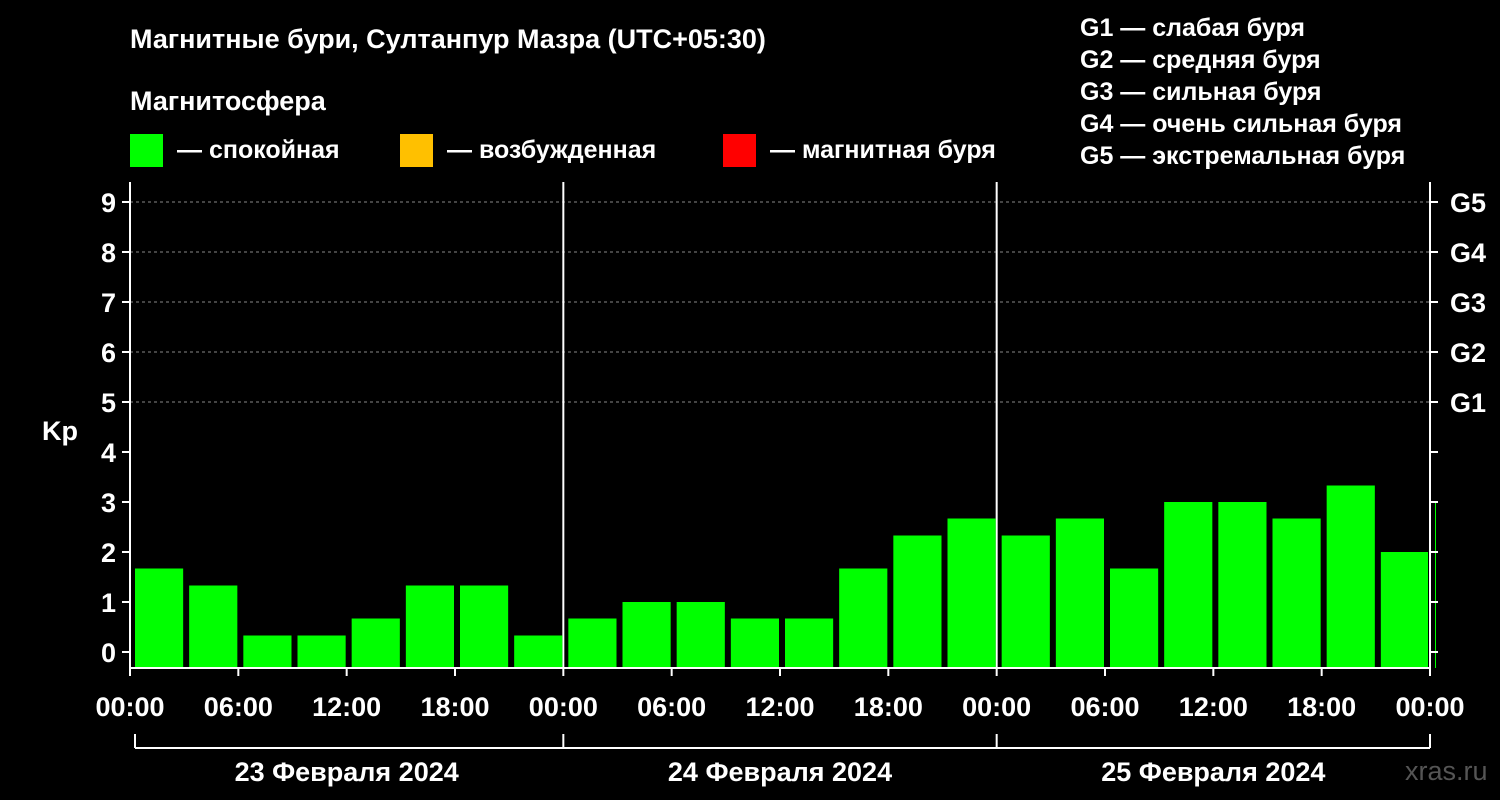 The height and width of the screenshot is (800, 1500). I want to click on storm-scale-item-2: G3 — сильная буря, so click(1201, 92).